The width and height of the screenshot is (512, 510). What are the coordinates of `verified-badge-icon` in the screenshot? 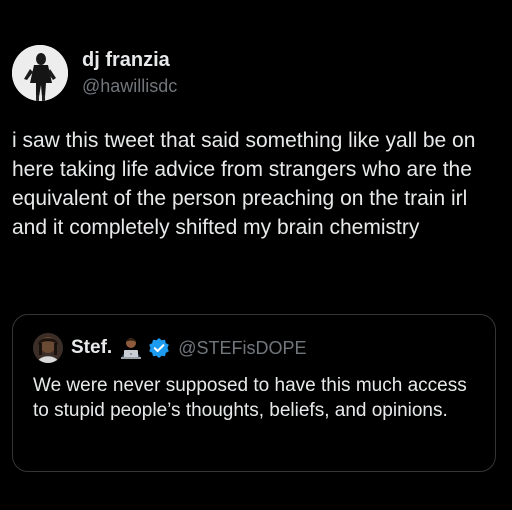 It's located at (159, 348).